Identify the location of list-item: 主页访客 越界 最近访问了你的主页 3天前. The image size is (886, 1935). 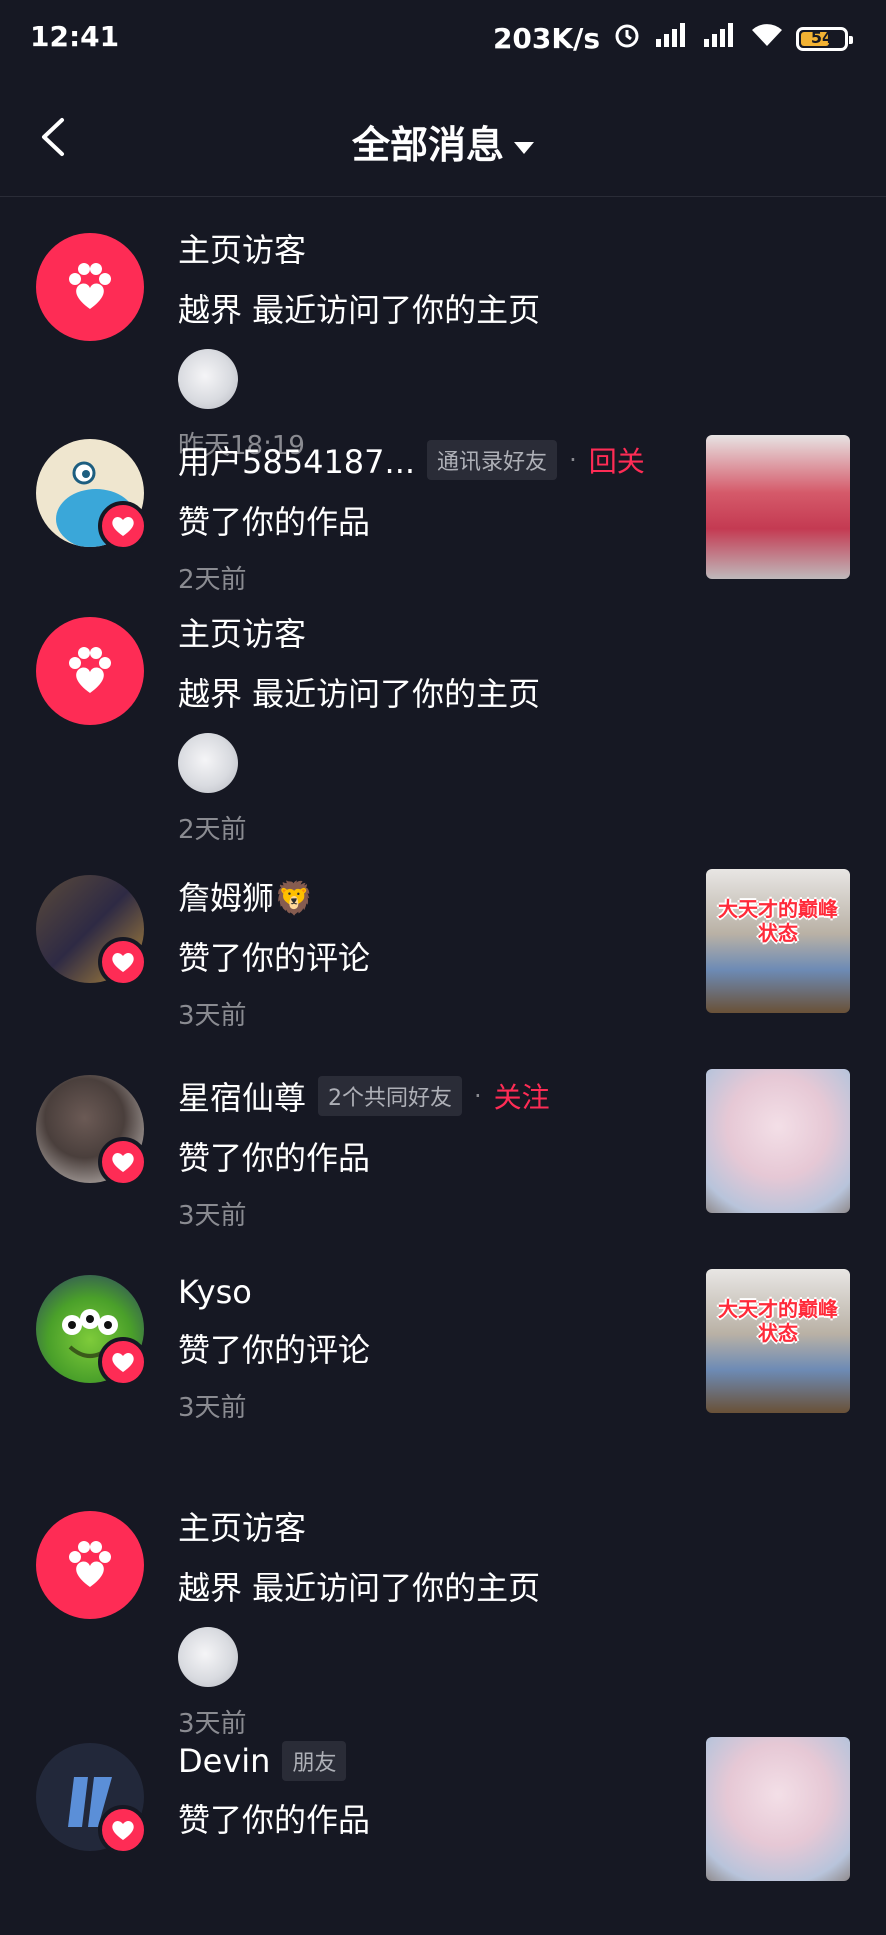
(443, 1602).